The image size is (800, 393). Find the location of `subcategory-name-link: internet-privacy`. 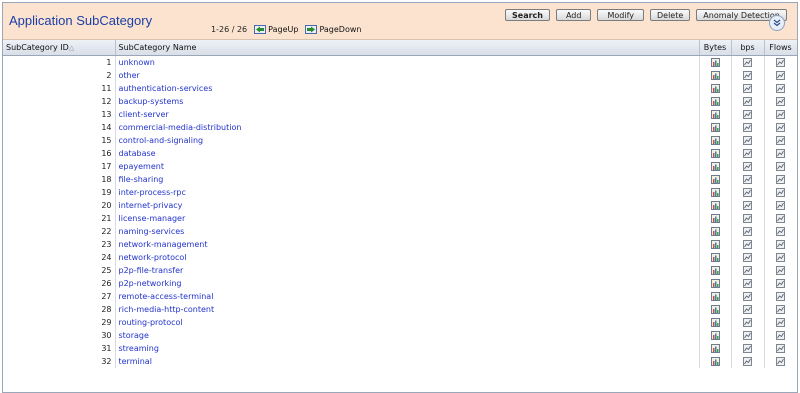

subcategory-name-link: internet-privacy is located at coordinates (407, 205).